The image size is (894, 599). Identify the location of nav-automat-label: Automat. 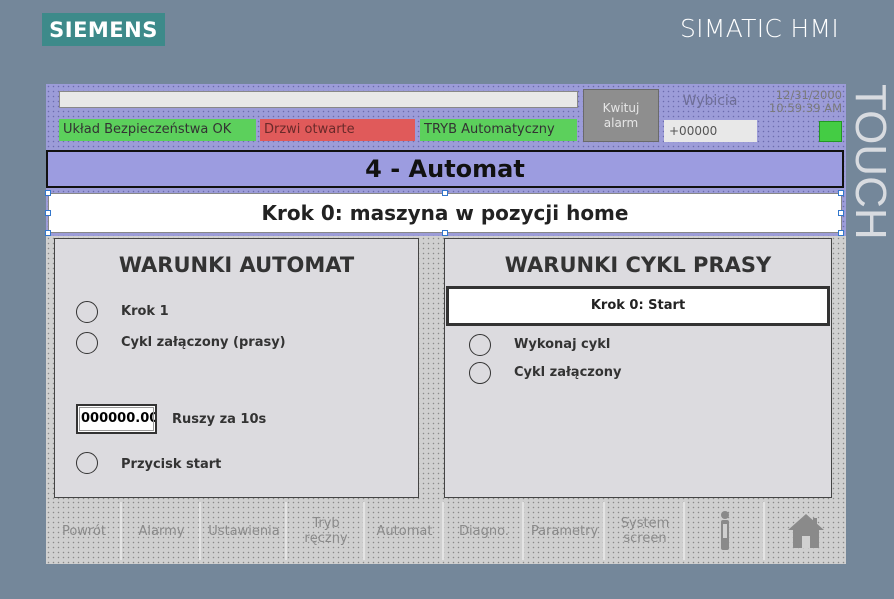
(404, 531).